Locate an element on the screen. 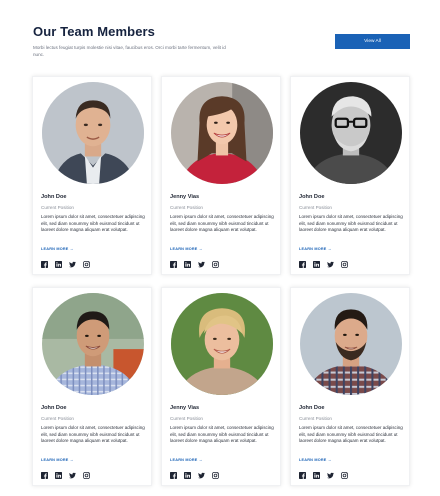 The image size is (440, 496). woman-red-top-portrait-image is located at coordinates (222, 133).